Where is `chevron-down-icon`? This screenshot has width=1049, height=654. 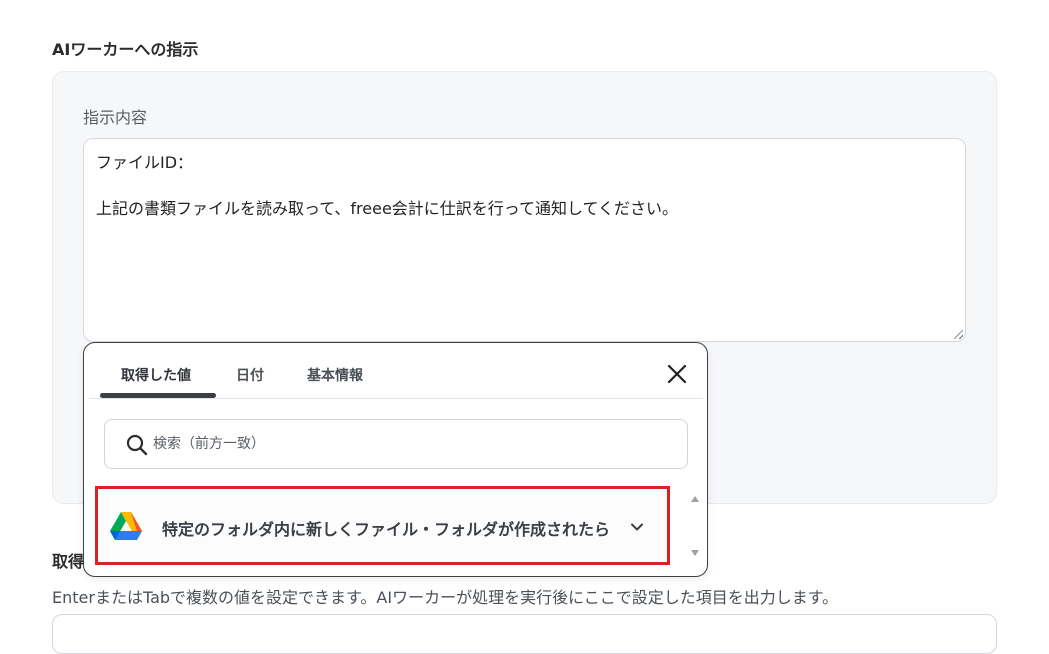 chevron-down-icon is located at coordinates (637, 527).